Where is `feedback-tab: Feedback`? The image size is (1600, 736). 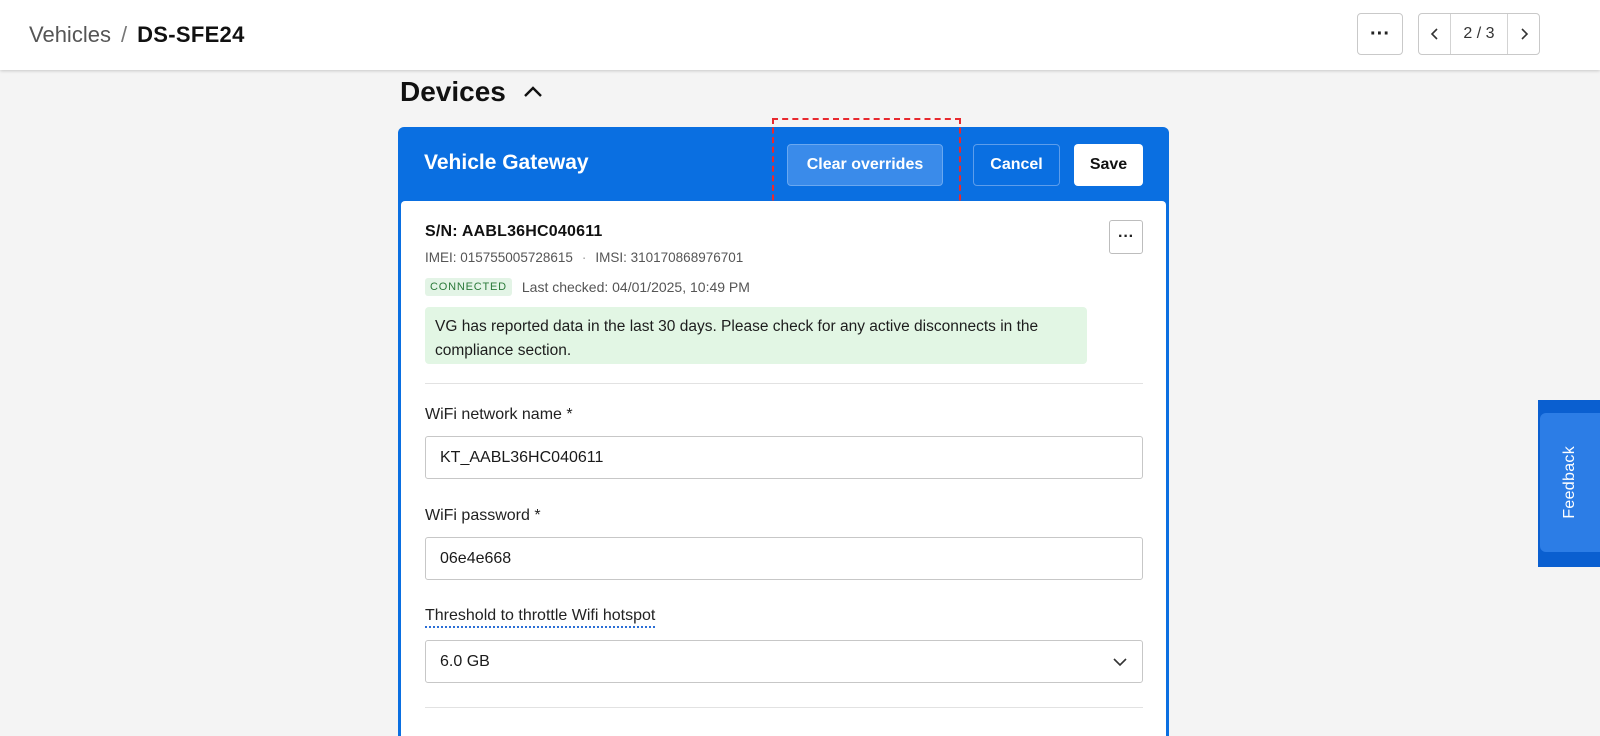 feedback-tab: Feedback is located at coordinates (1570, 482).